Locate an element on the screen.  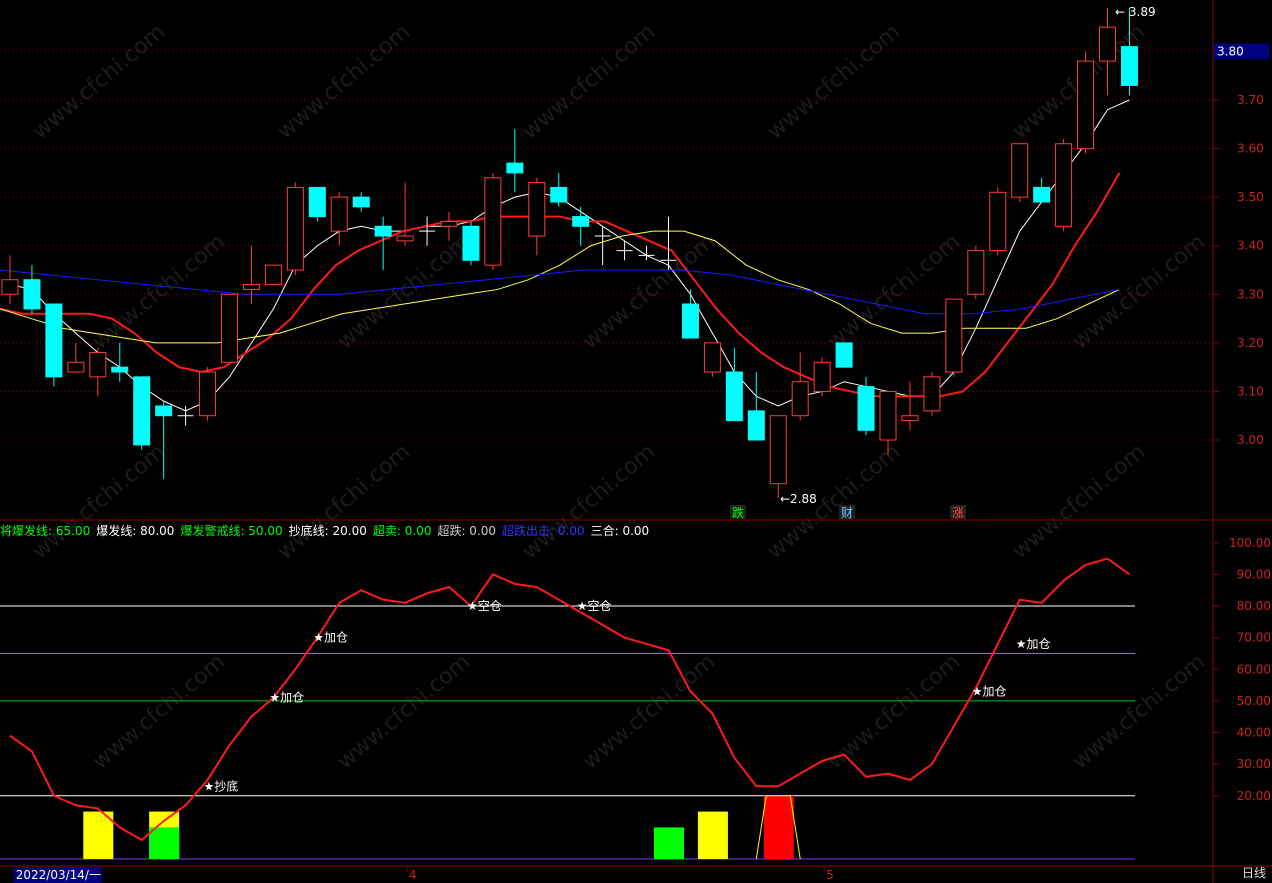
legend-item: 三合: 0.00 is located at coordinates (620, 531).